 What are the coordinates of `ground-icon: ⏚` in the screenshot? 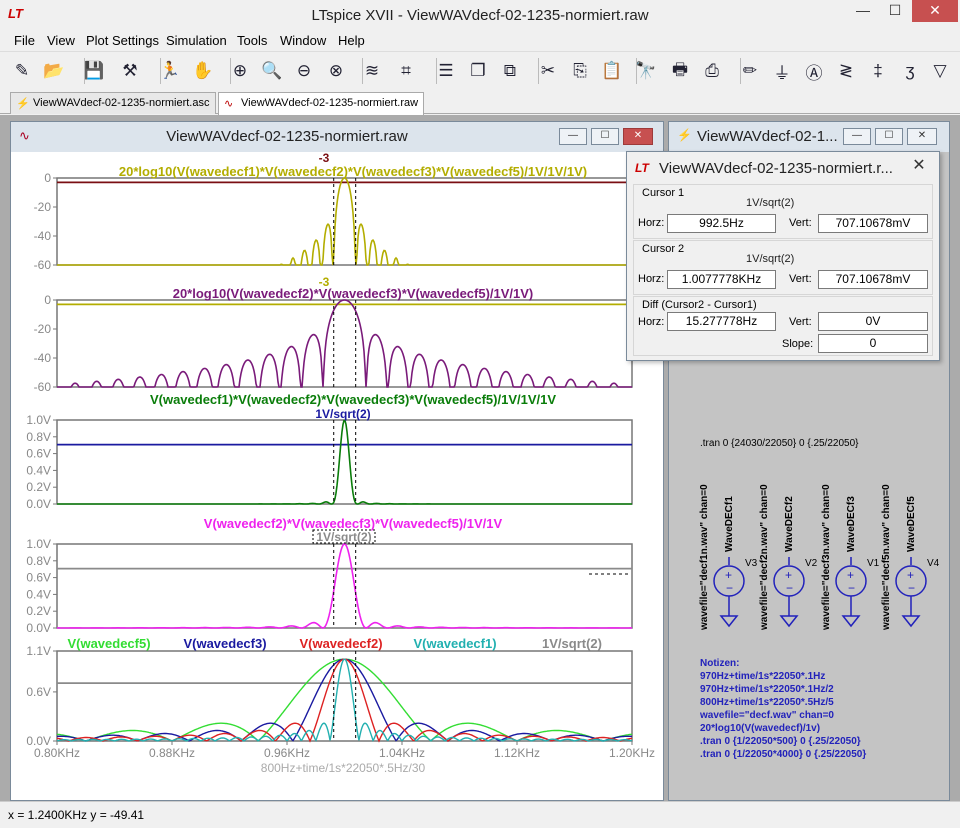 It's located at (782, 71).